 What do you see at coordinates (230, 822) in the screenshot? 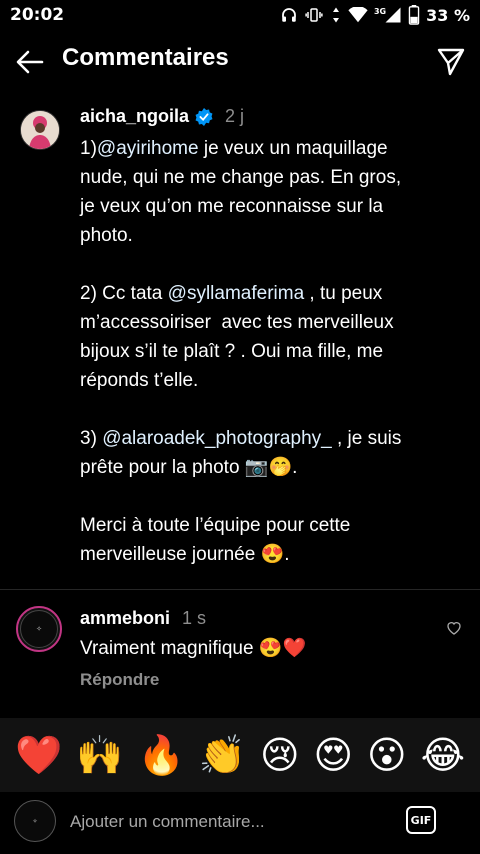
I see `comment-input` at bounding box center [230, 822].